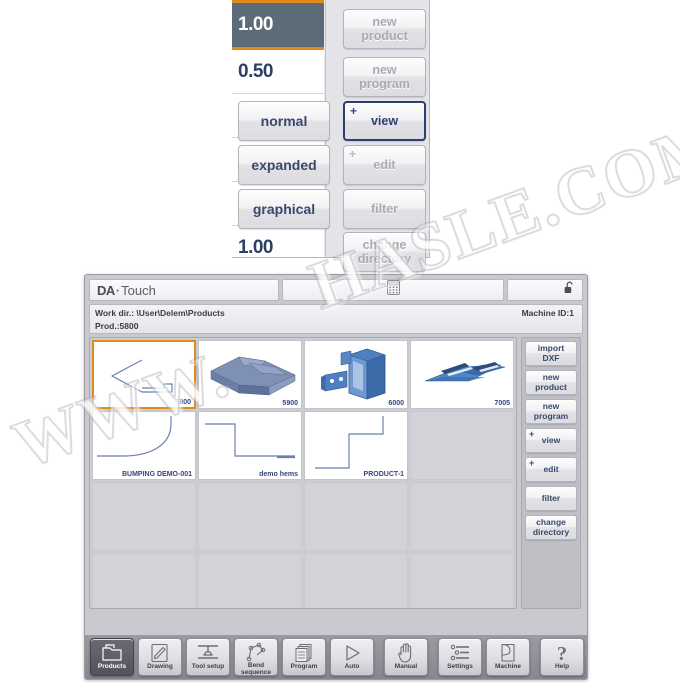 The width and height of the screenshot is (680, 689). I want to click on sidebar-button-new-product: new product, so click(551, 382).